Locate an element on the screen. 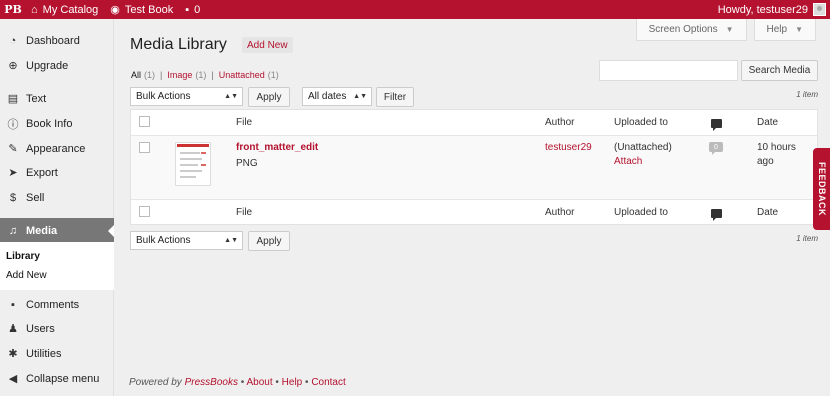  column-uploaded-to-footer: Uploaded to is located at coordinates (641, 212).